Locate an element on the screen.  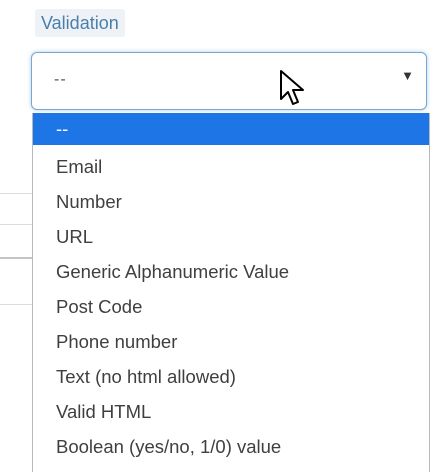
select-current-value: -- is located at coordinates (60, 79).